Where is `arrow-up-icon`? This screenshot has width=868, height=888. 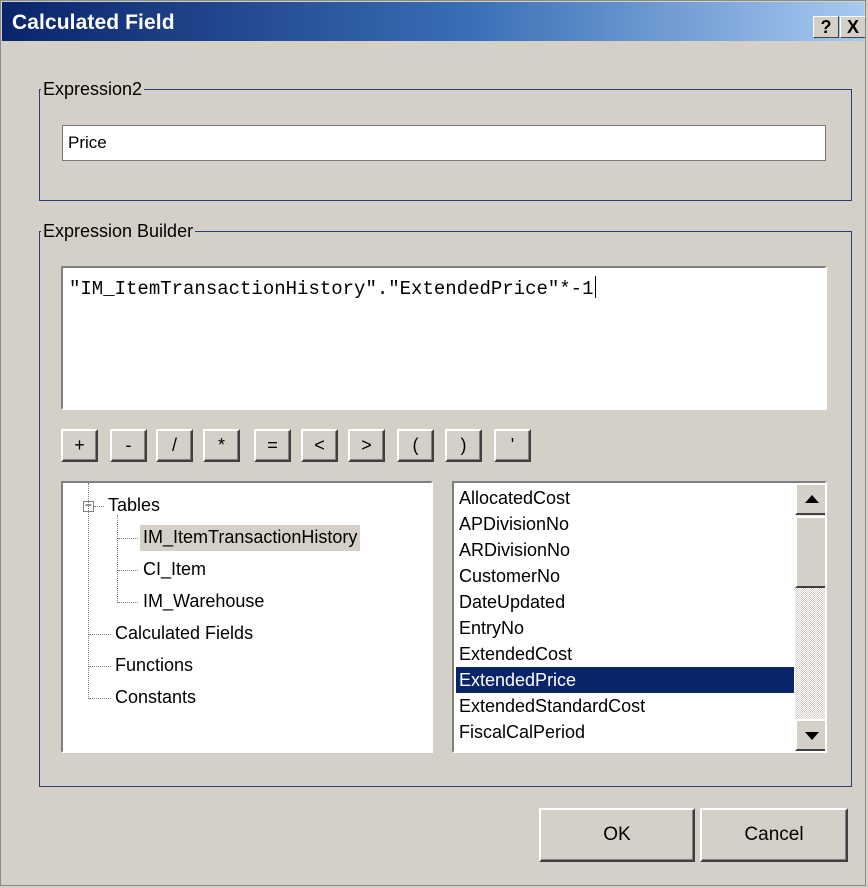 arrow-up-icon is located at coordinates (812, 499).